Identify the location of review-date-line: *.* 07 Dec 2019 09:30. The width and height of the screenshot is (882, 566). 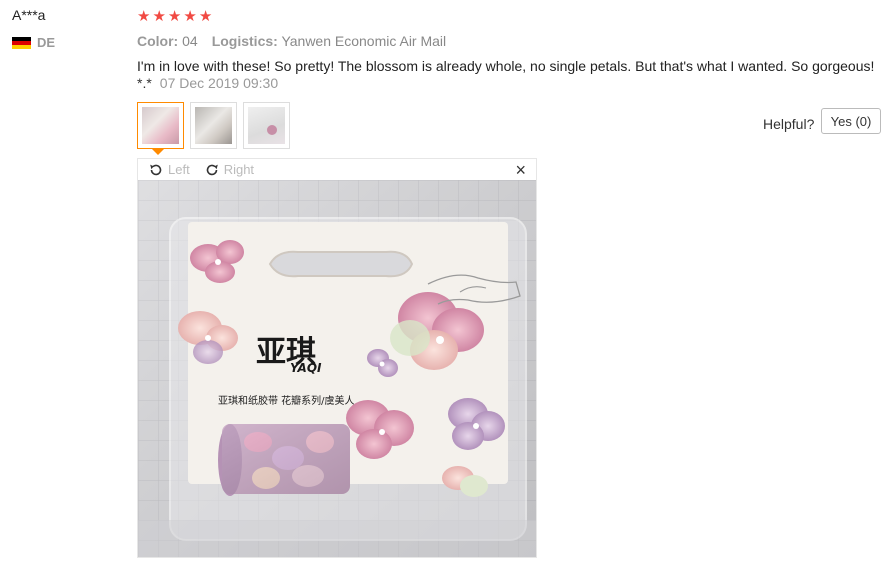
(207, 83).